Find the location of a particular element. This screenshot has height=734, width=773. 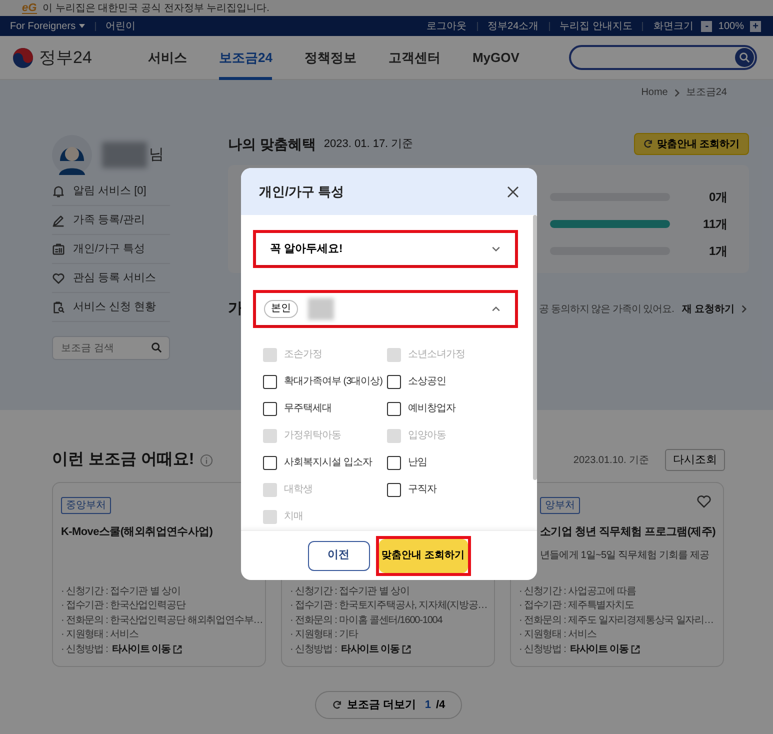

sidebar-item: 관심 등록 서비스 is located at coordinates (111, 278).